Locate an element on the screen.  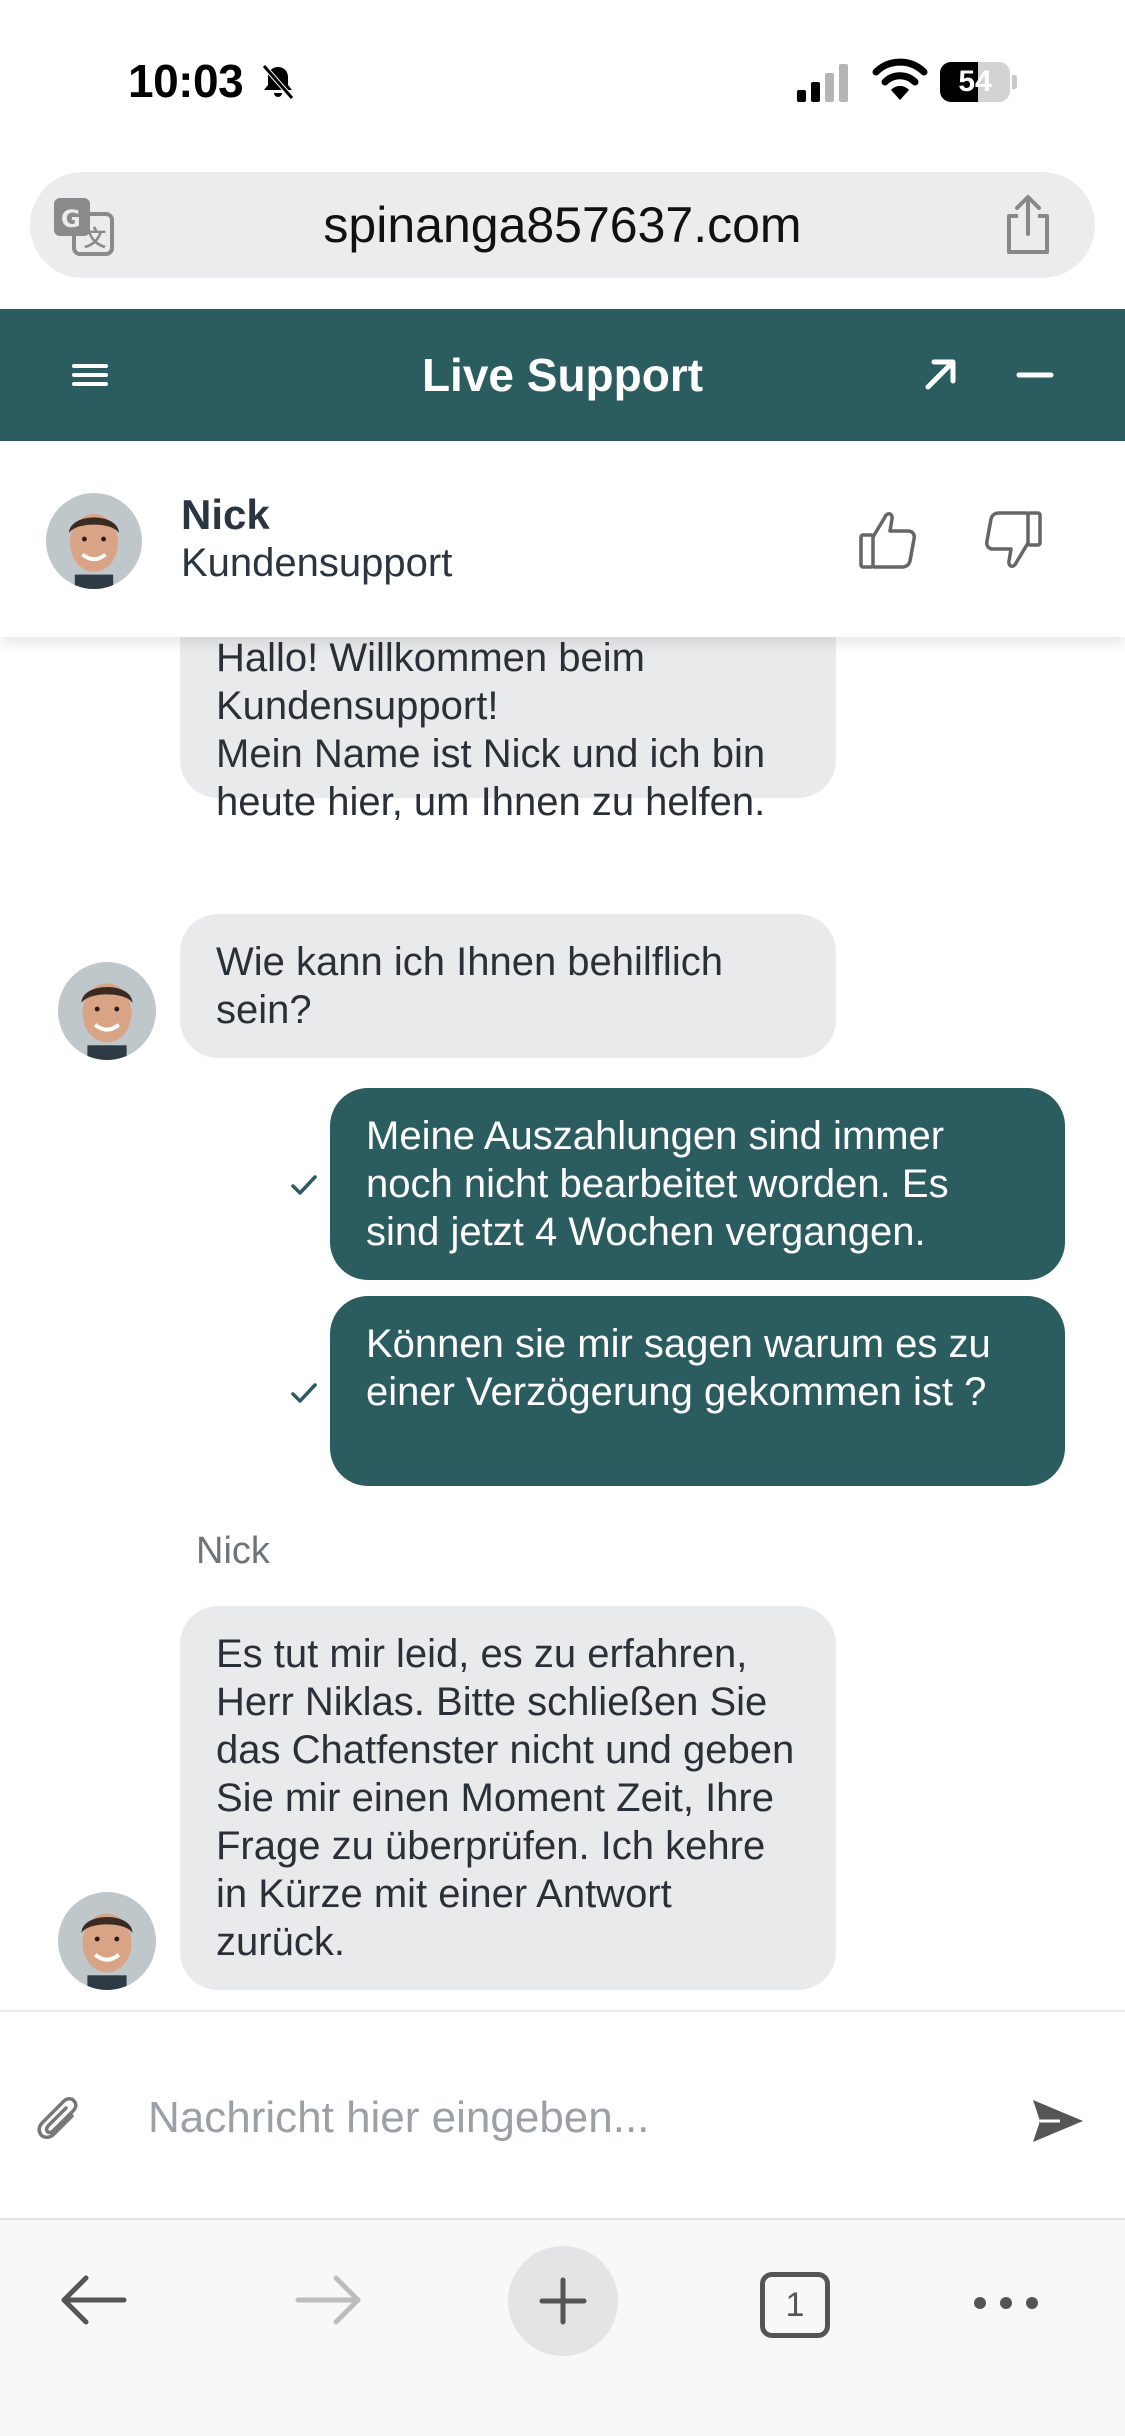
battery-icon: 54 is located at coordinates (979, 82).